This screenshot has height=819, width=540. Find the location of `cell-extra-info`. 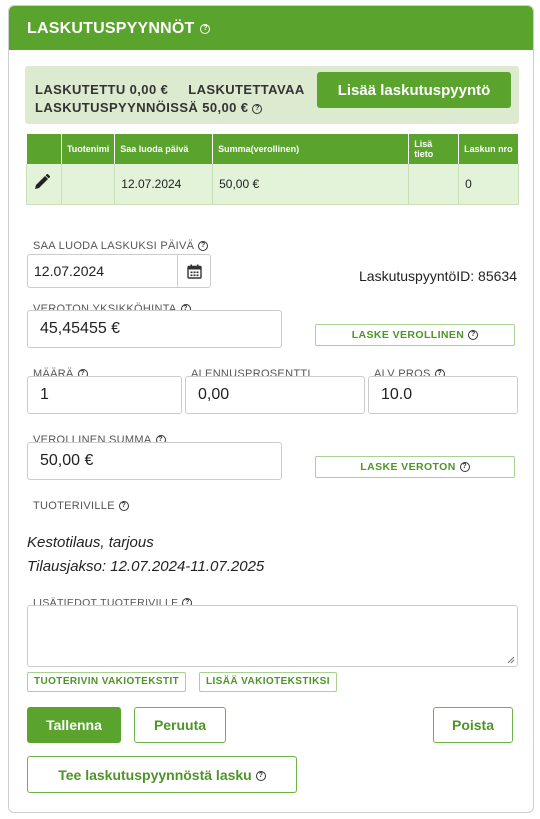

cell-extra-info is located at coordinates (434, 184).